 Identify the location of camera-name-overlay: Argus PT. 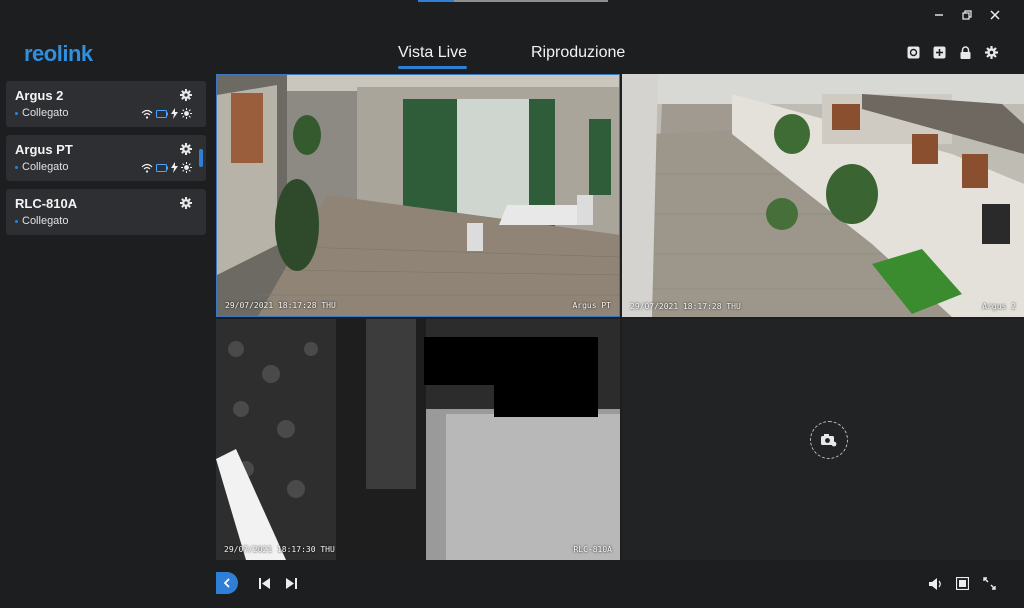
(591, 305).